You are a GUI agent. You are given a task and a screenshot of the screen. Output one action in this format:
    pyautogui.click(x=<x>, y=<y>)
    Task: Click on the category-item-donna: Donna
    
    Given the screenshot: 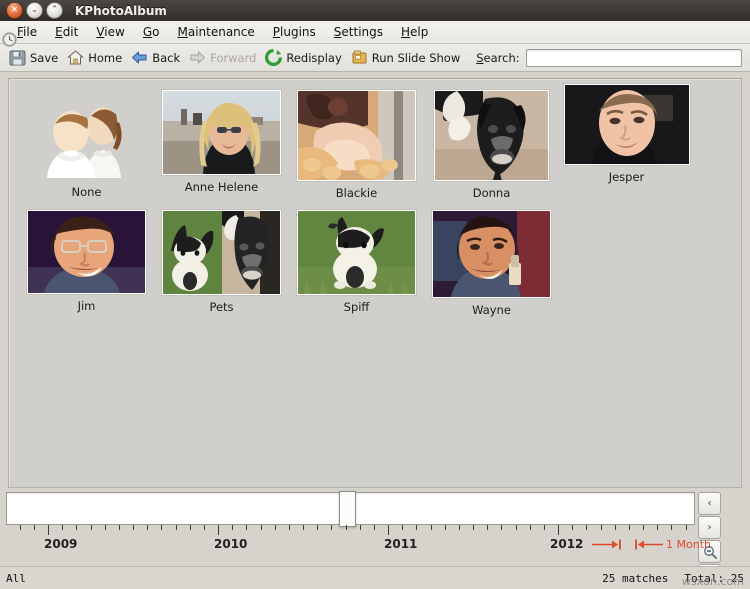 What is the action you would take?
    pyautogui.click(x=491, y=144)
    